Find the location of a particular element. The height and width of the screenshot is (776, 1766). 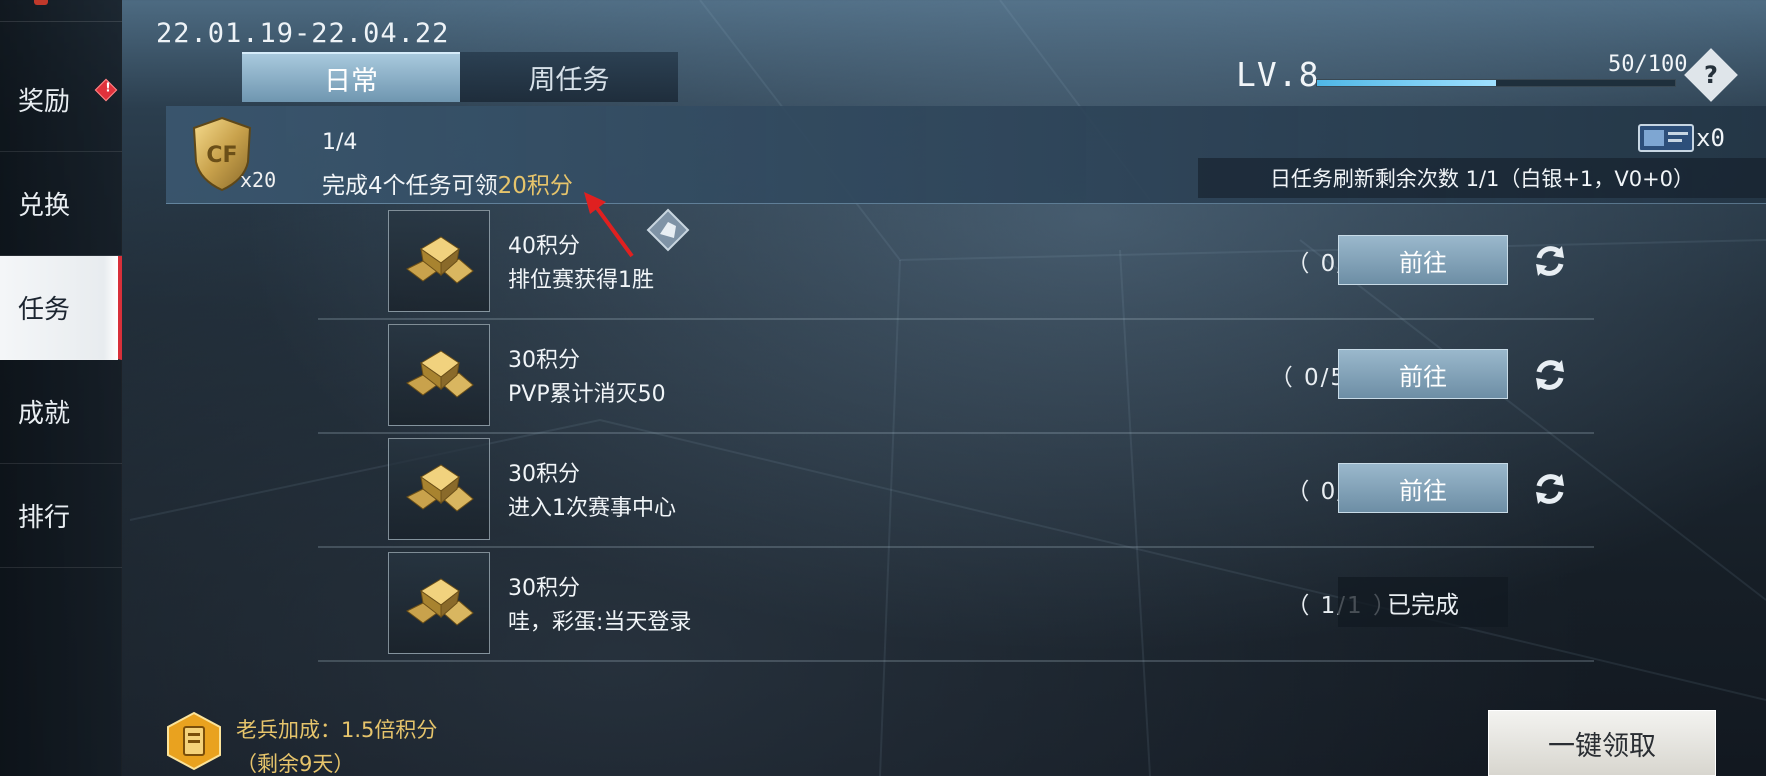

reward-desc-text: 完成4个任务可领 is located at coordinates (410, 186).